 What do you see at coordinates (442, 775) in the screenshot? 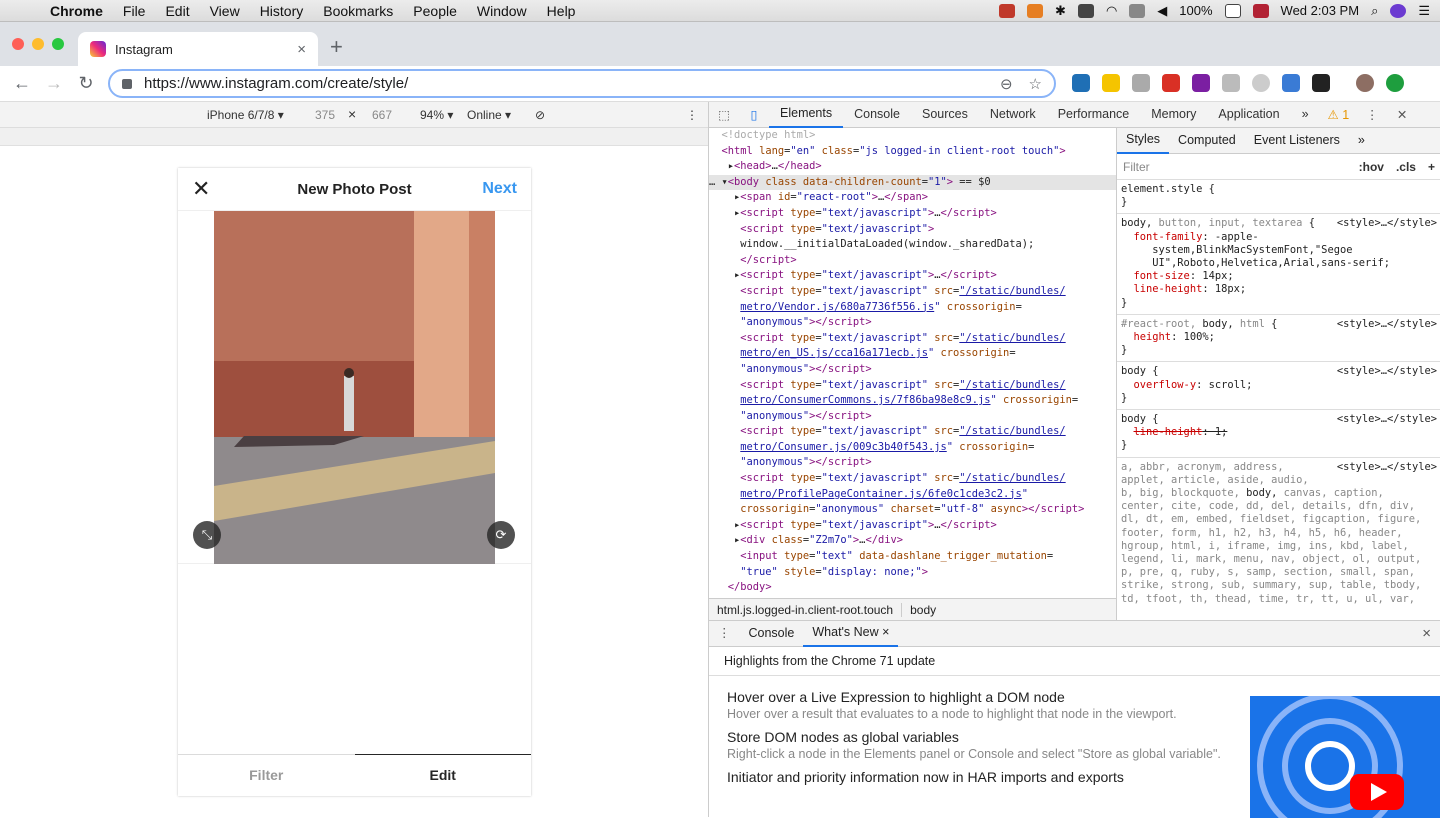
I see `tab-edit: Edit` at bounding box center [442, 775].